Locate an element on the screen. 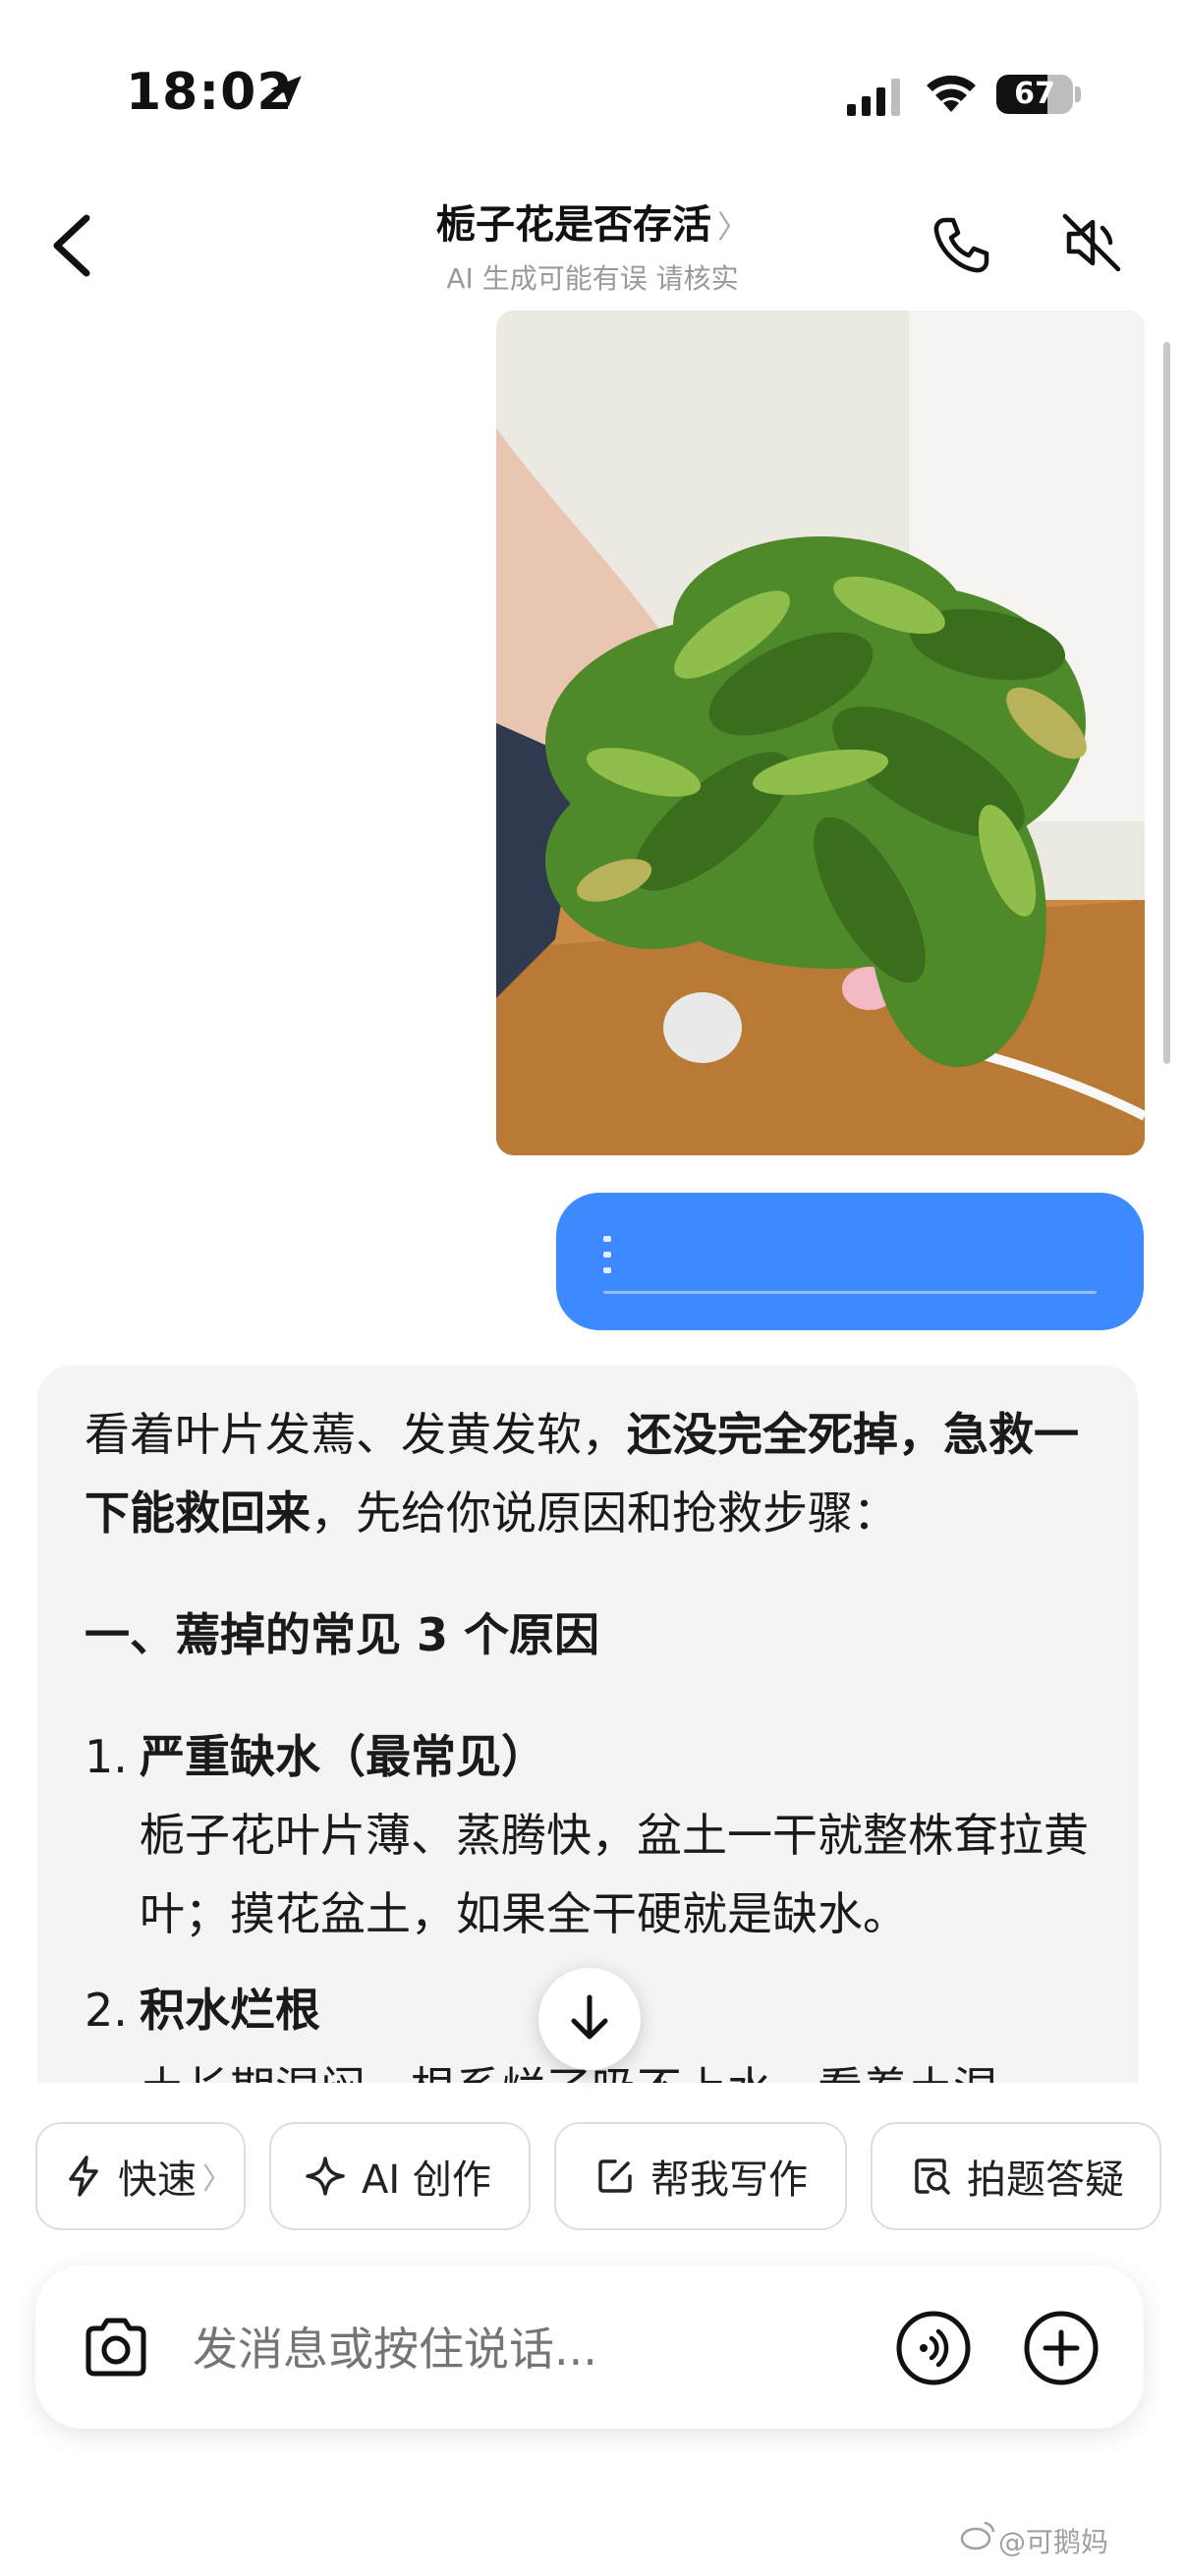 The height and width of the screenshot is (2576, 1185). chip-photo-question: 拍题答疑 is located at coordinates (1016, 2176).